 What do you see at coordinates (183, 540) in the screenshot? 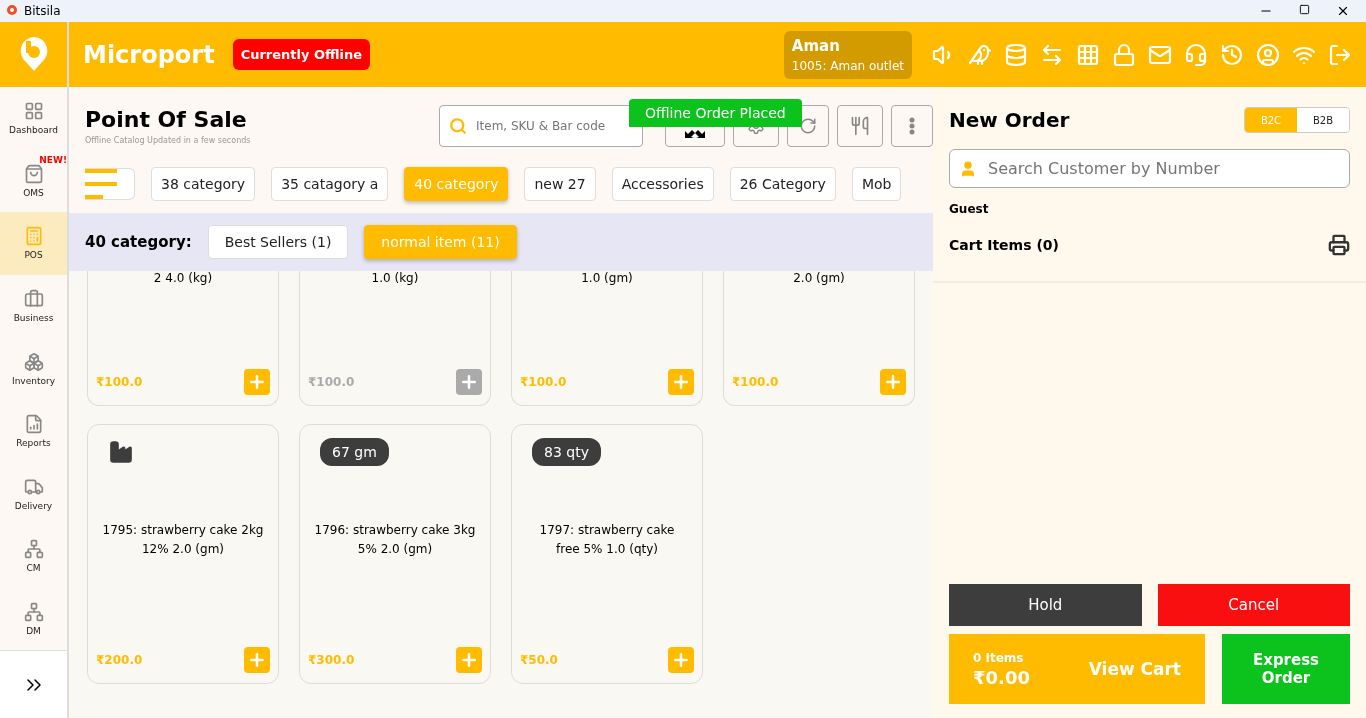
I see `product-name: 1795: strawberry cake 2kg 12% 2.0 (gm)` at bounding box center [183, 540].